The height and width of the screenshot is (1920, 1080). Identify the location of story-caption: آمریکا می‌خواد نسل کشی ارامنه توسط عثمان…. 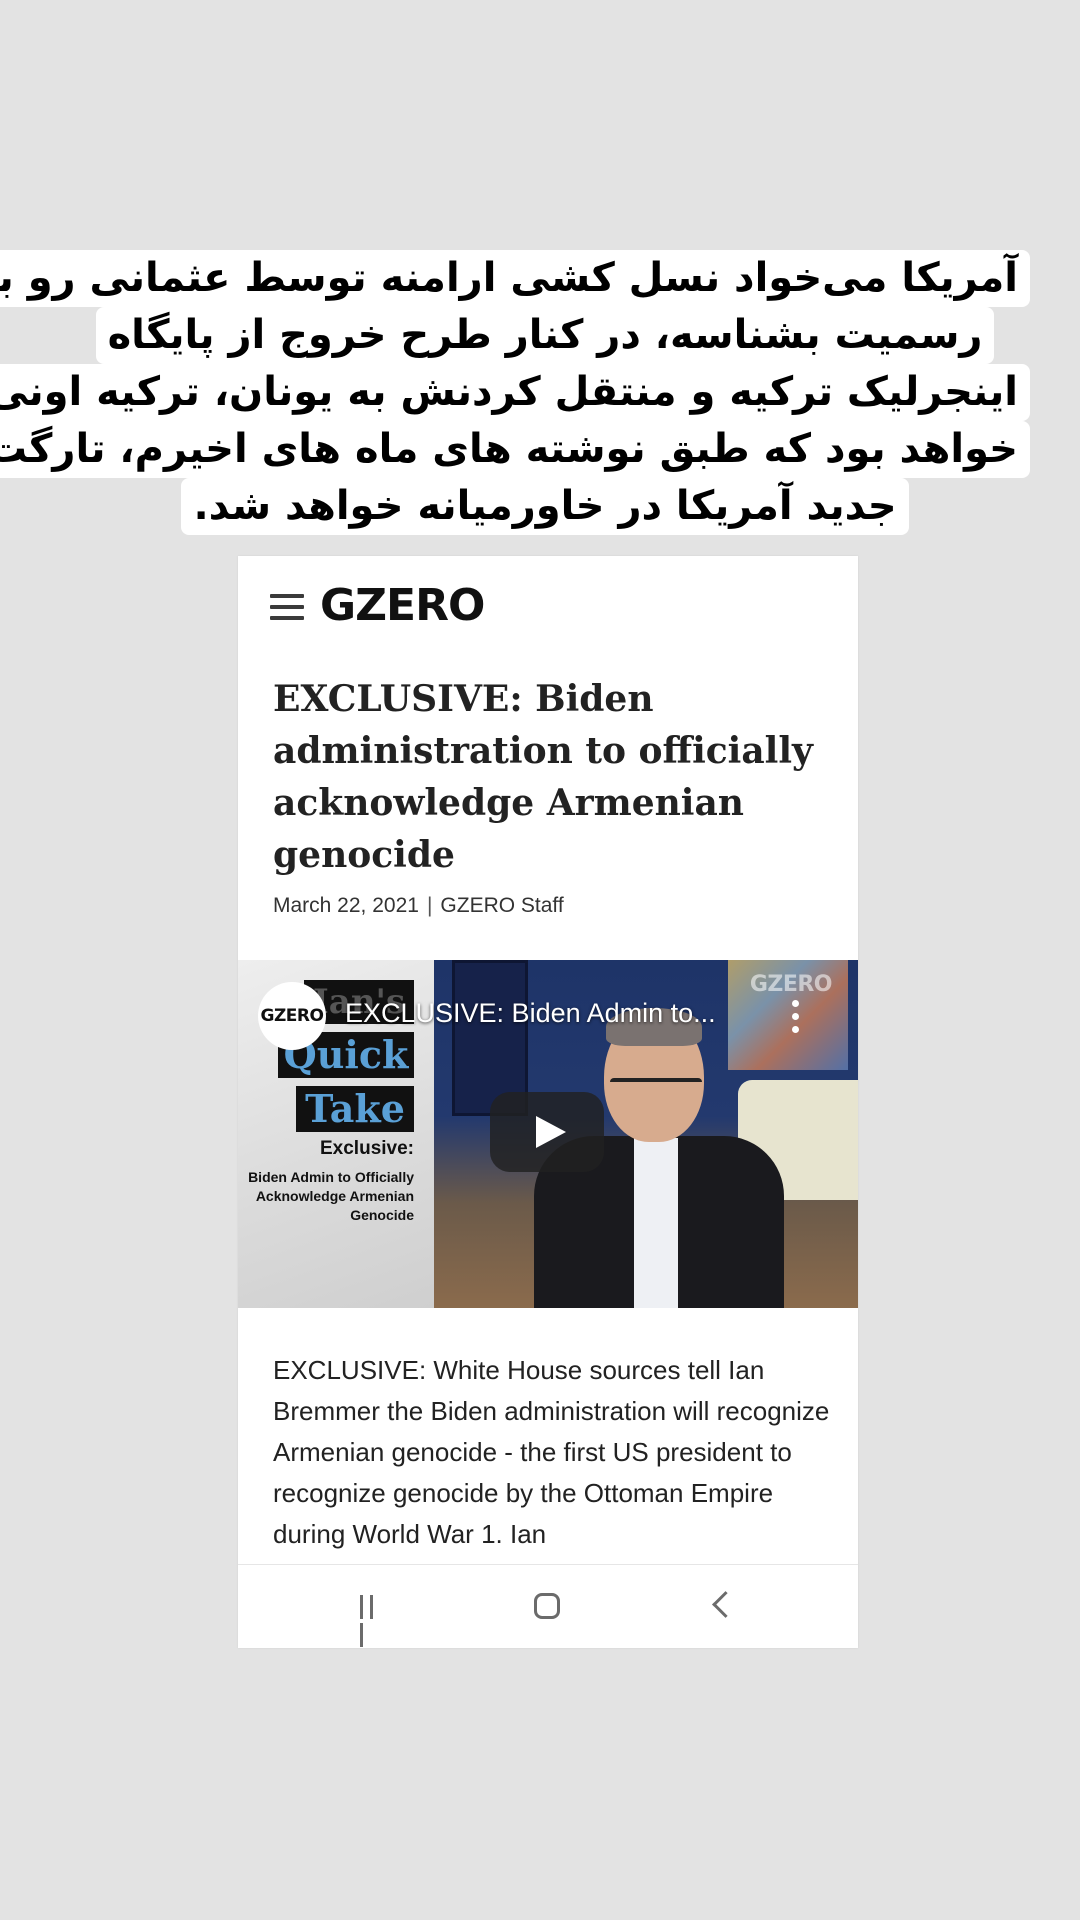
(515, 392).